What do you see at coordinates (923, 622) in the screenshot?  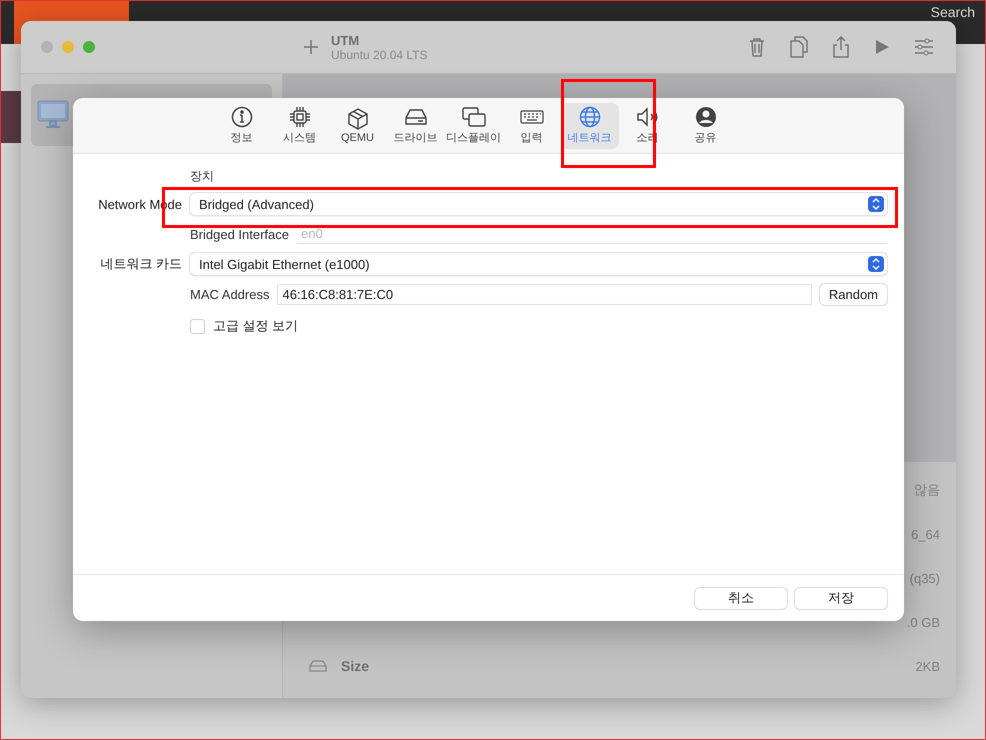 I see `detail-value: .0 GB` at bounding box center [923, 622].